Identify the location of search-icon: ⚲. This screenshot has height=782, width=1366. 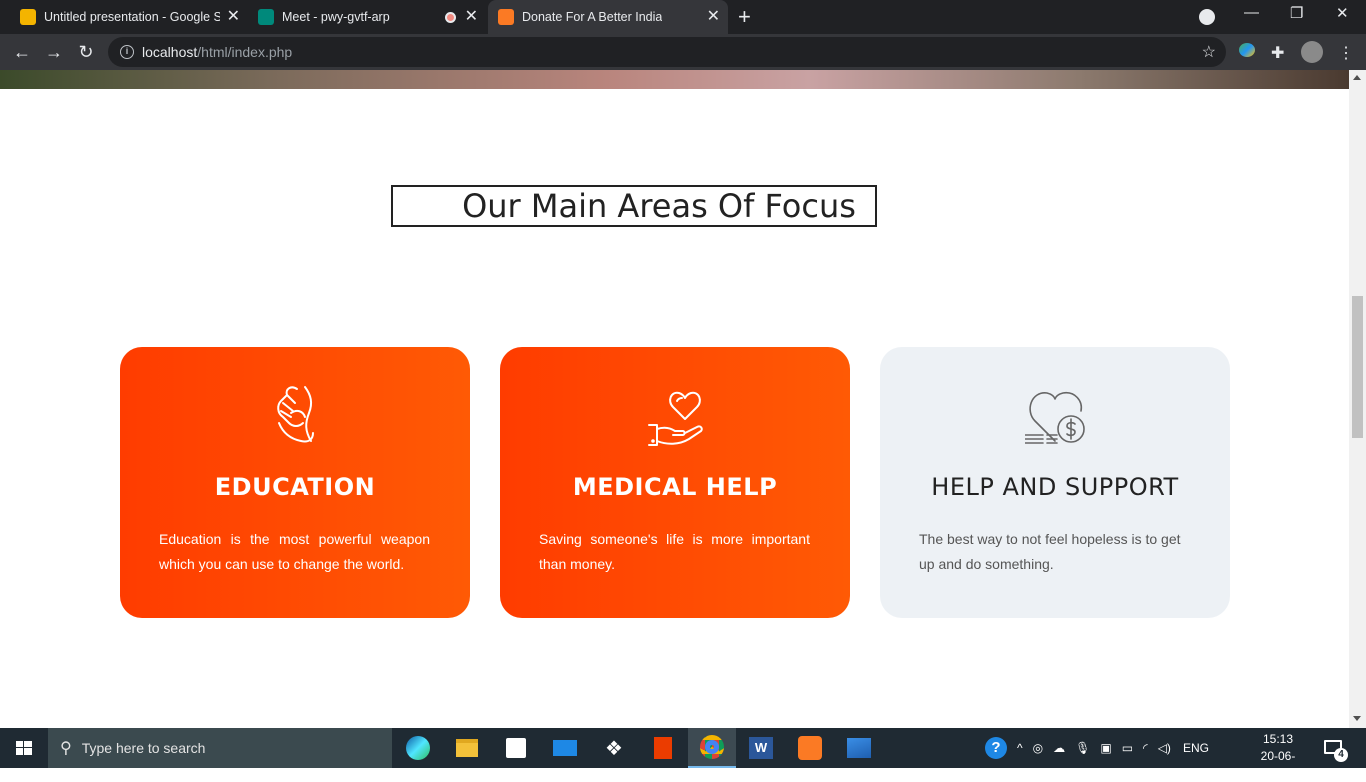
(66, 748).